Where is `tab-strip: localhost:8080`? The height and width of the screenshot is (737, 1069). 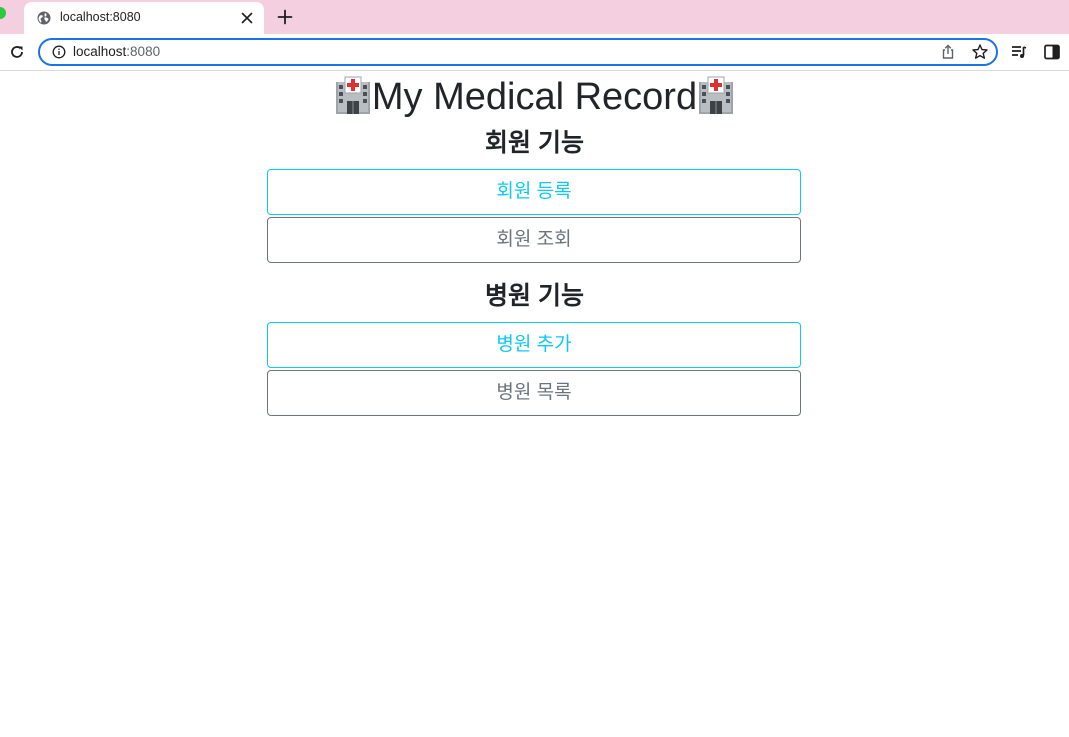 tab-strip: localhost:8080 is located at coordinates (534, 17).